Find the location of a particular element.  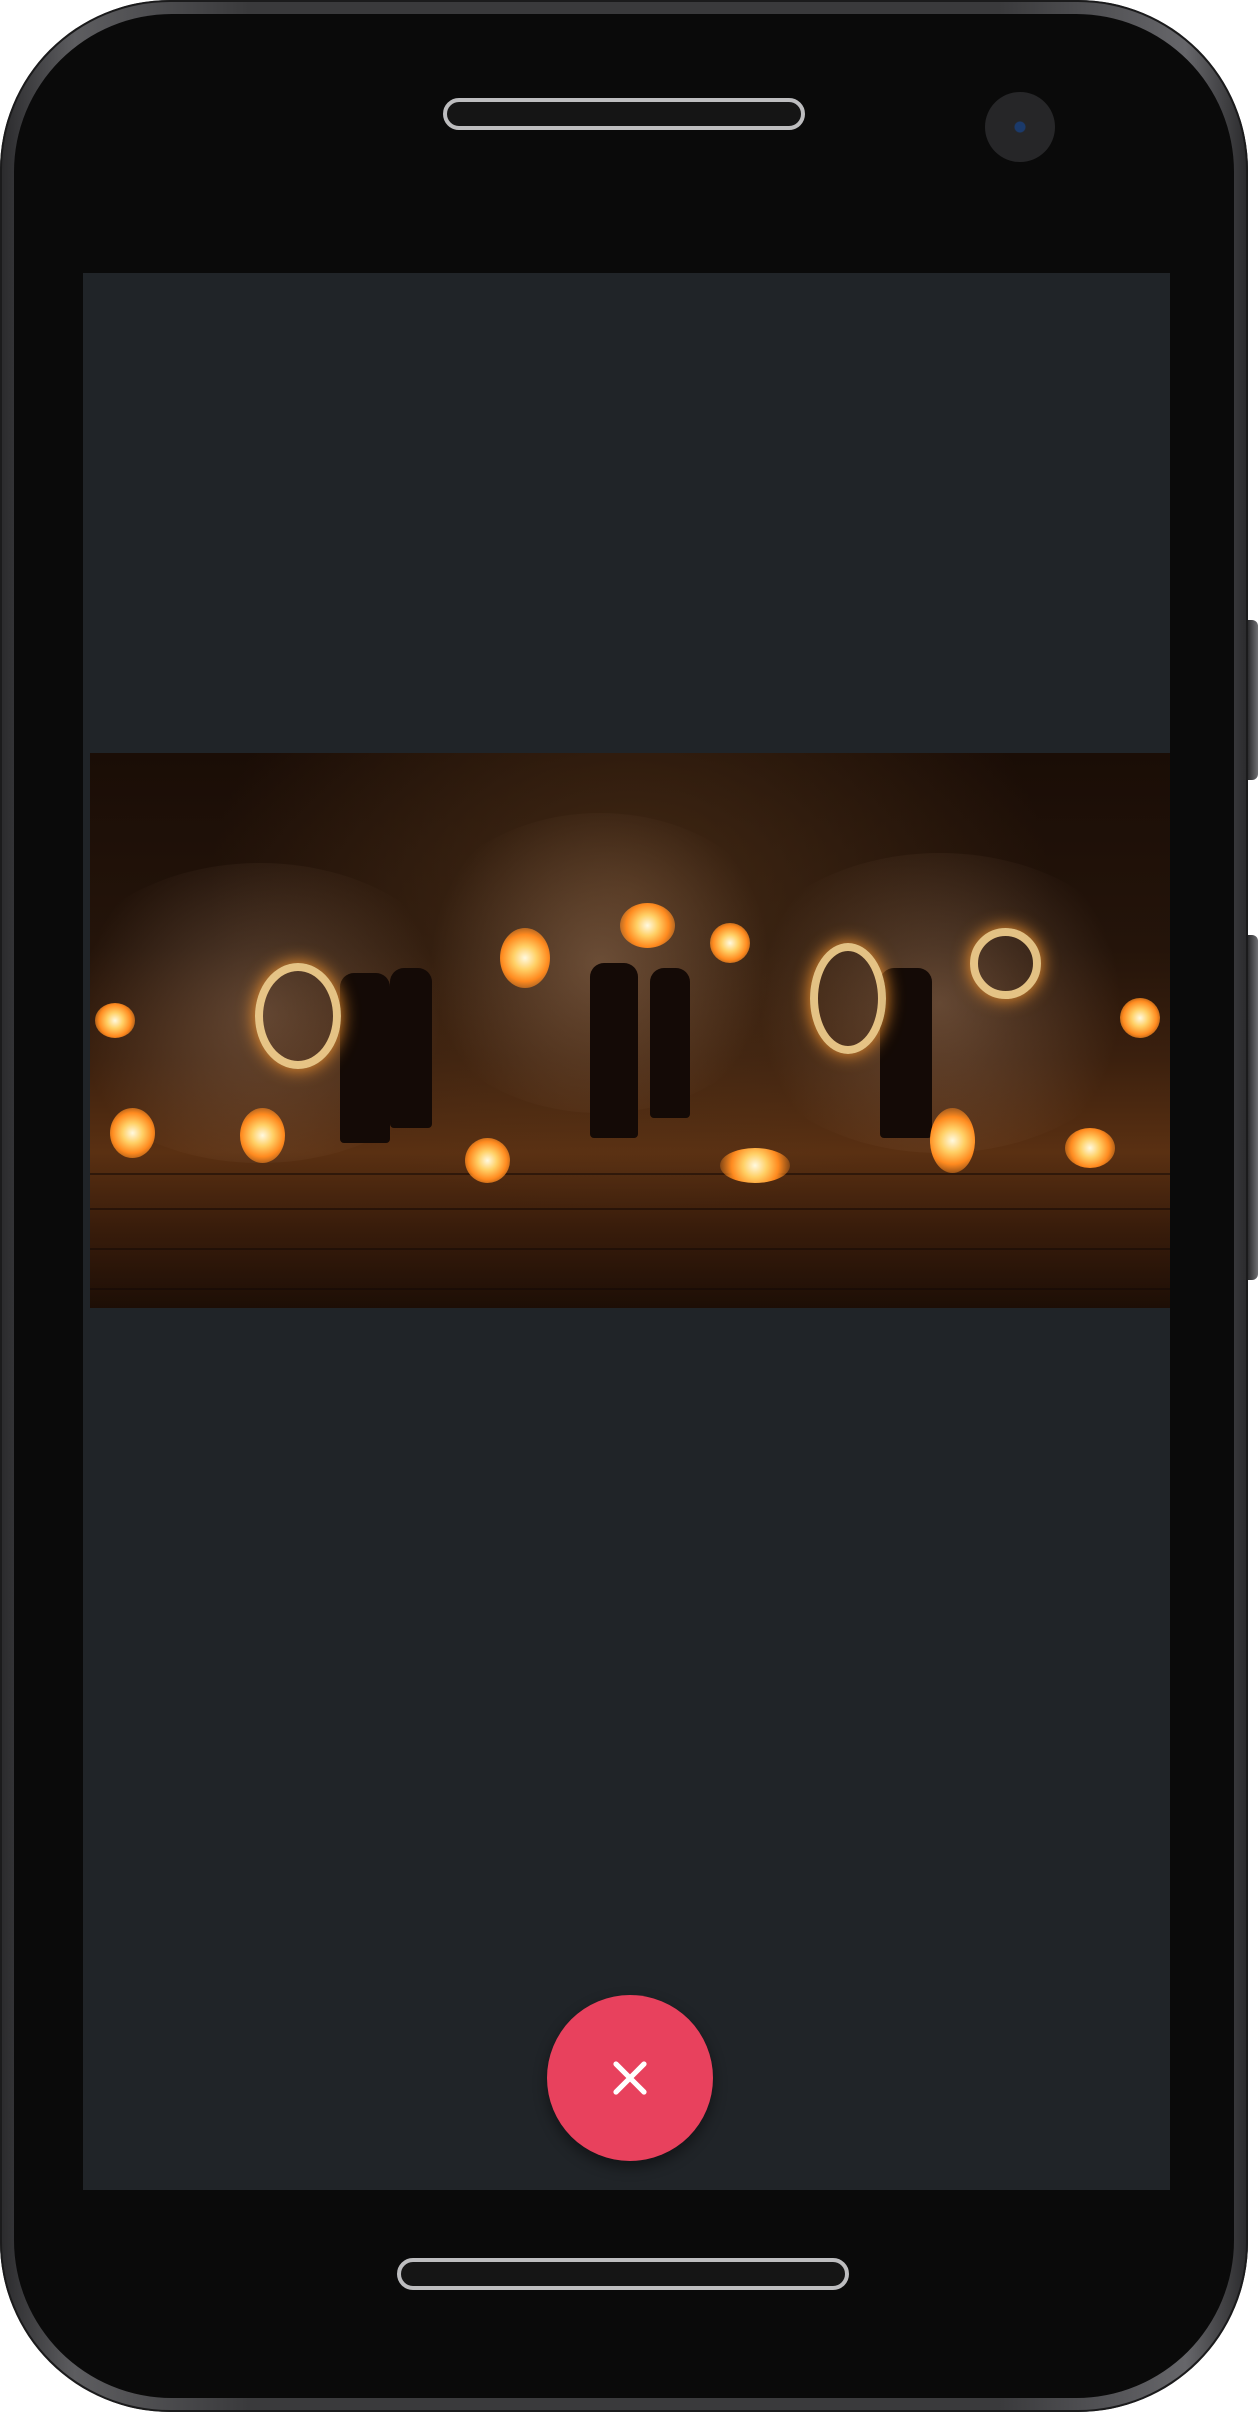

volume-button is located at coordinates (1253, 700).